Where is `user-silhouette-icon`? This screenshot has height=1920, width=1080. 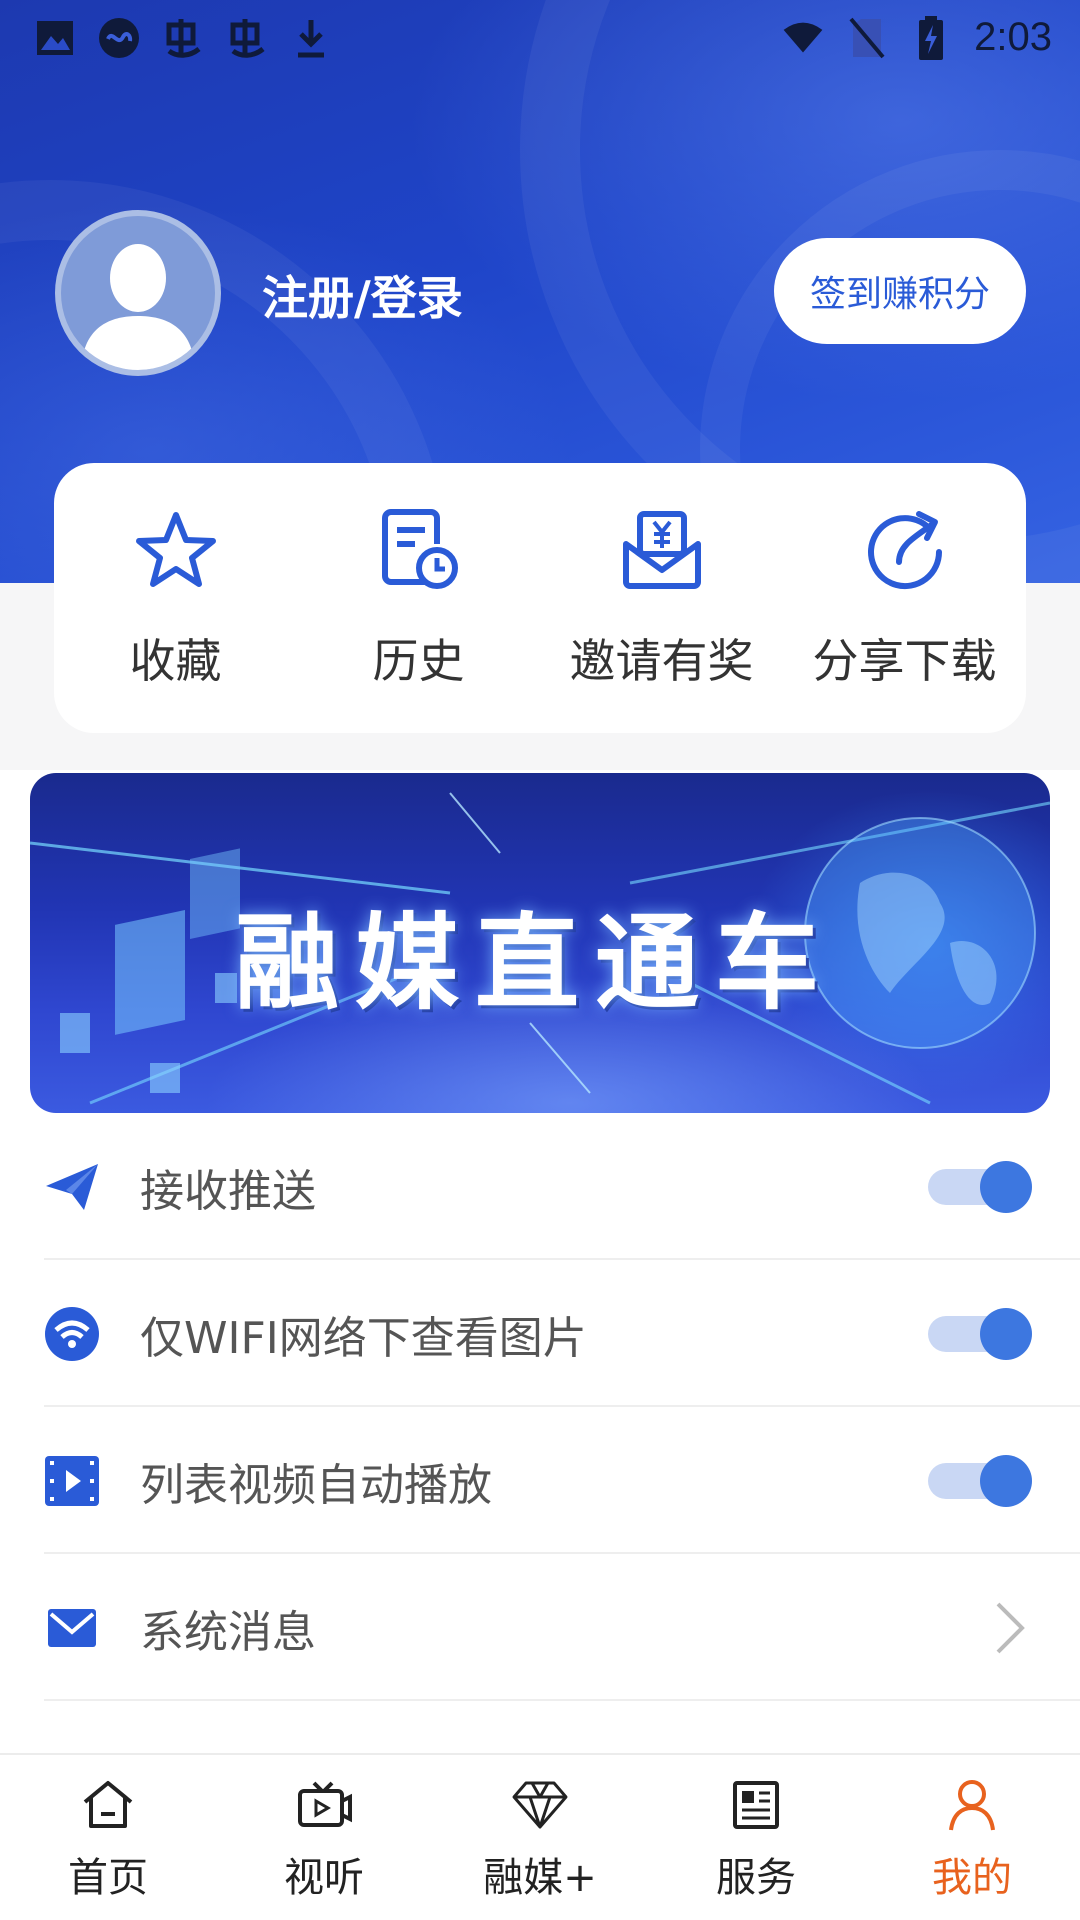
user-silhouette-icon is located at coordinates (138, 307).